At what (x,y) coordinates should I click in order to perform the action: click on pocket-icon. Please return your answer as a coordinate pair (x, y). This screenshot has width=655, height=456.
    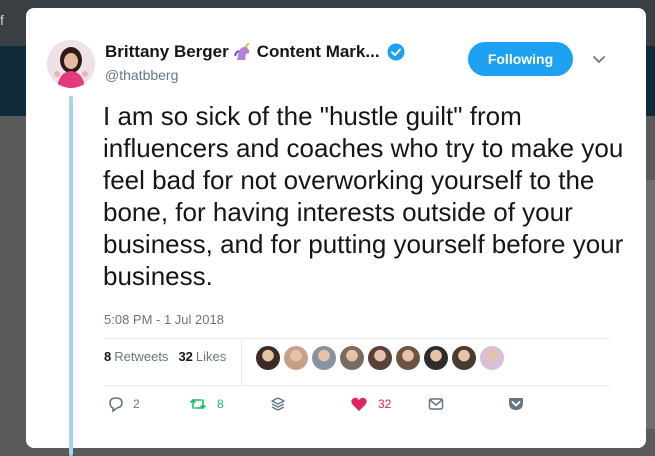
    Looking at the image, I should click on (516, 404).